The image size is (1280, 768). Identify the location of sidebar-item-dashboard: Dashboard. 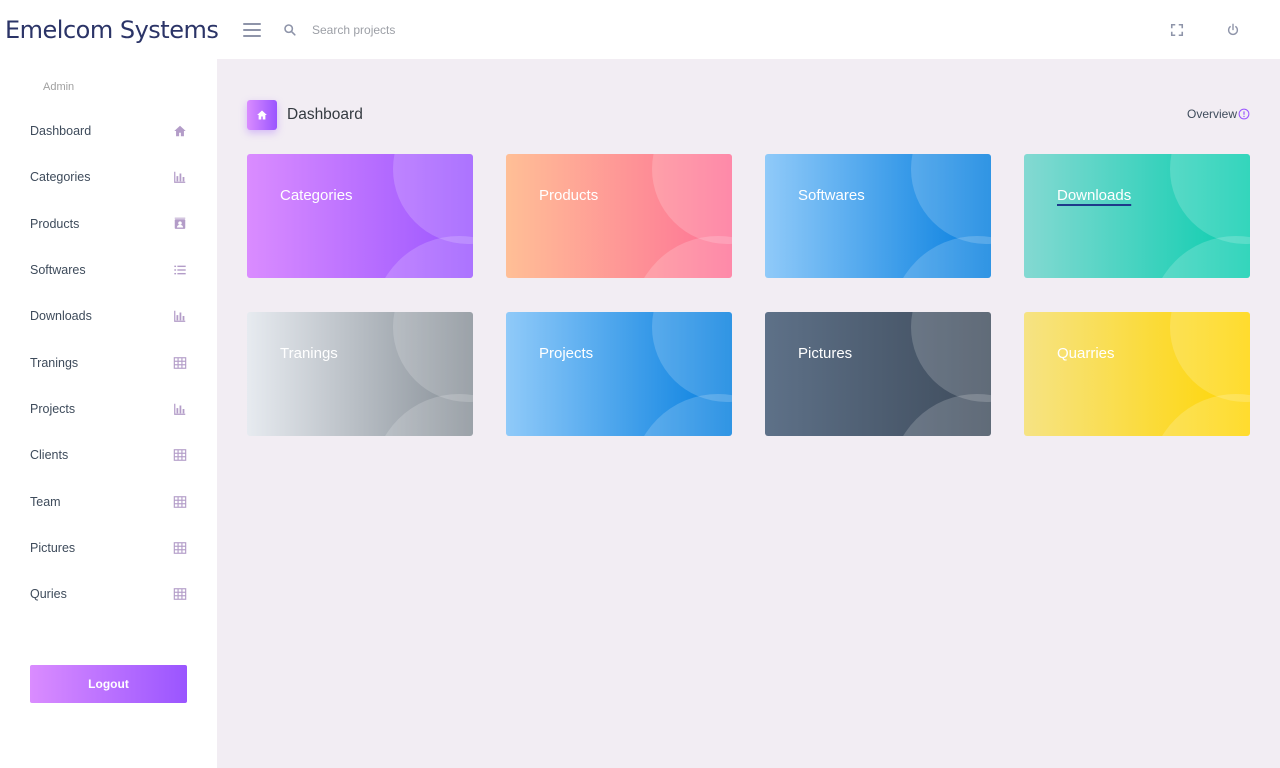
(108, 131).